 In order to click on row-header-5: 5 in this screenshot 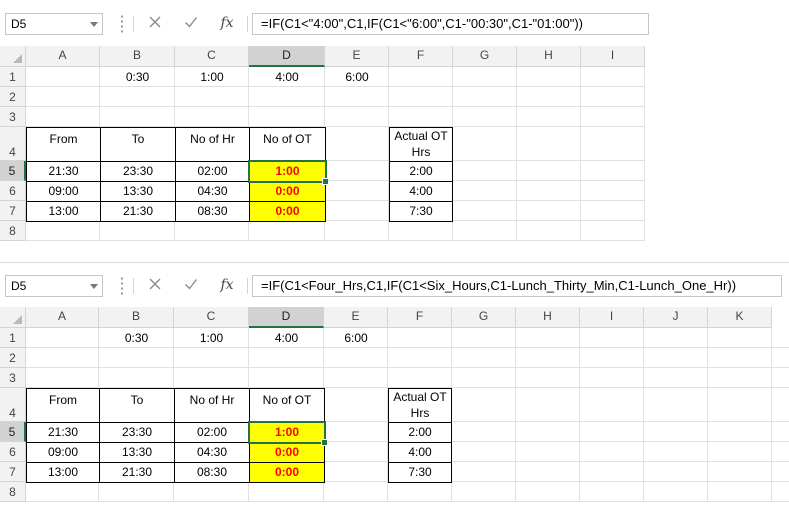, I will do `click(13, 432)`.